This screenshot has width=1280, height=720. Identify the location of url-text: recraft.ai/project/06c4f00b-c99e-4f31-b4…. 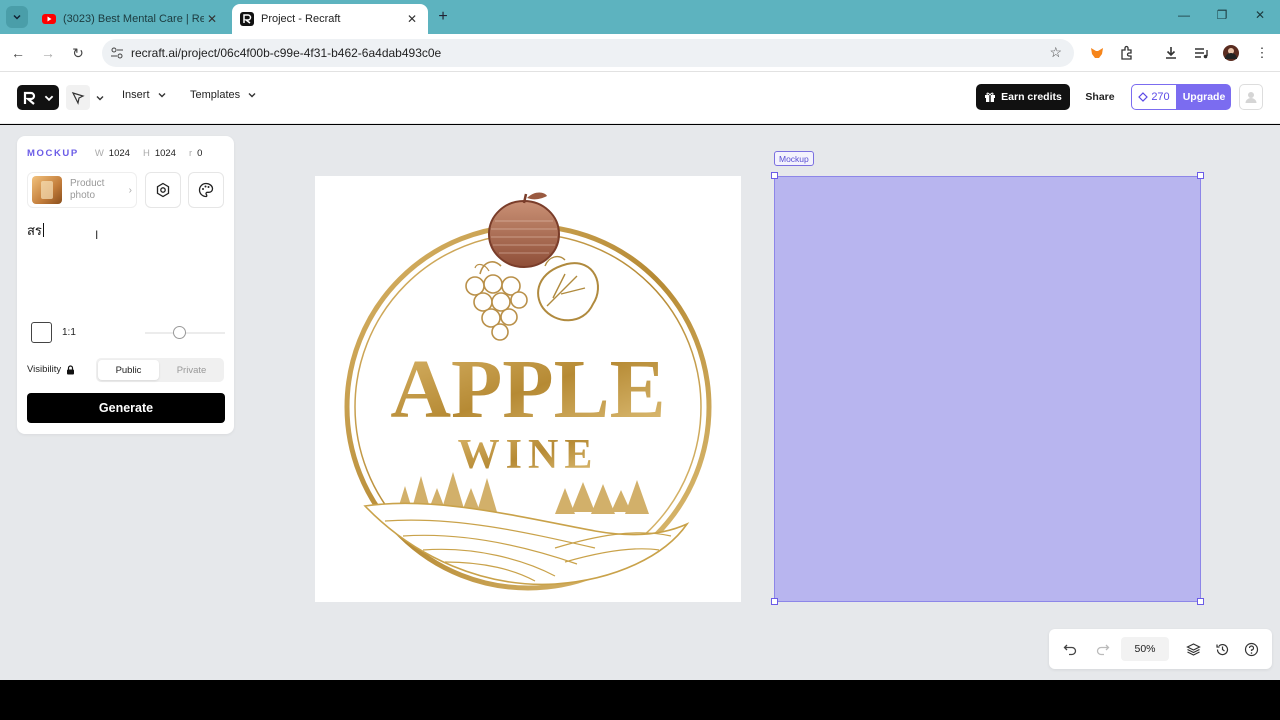
(286, 53).